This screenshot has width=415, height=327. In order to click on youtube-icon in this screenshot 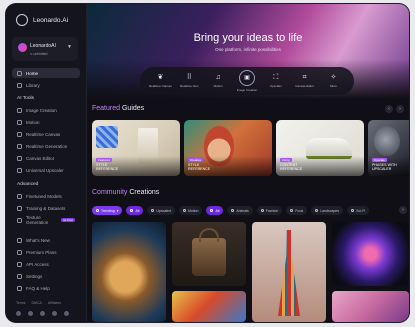, I will do `click(66, 313)`.